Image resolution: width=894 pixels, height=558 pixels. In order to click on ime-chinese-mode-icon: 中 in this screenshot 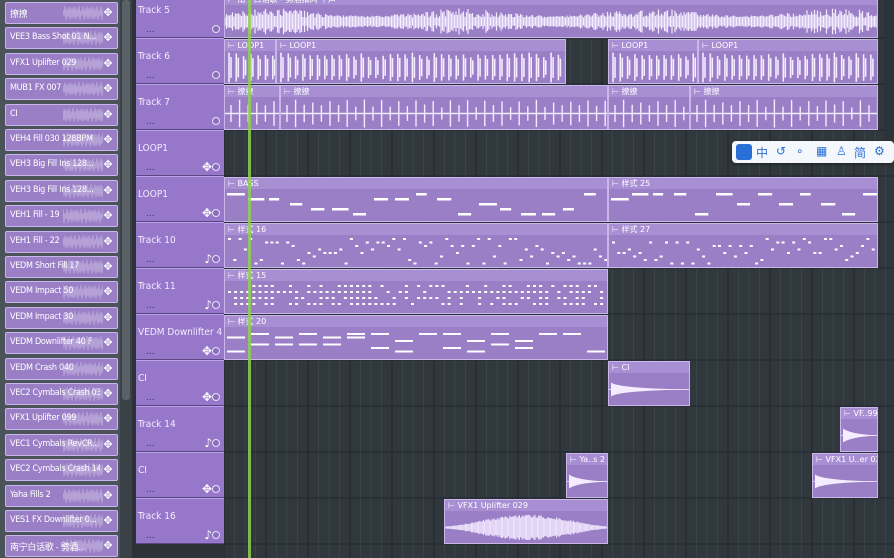, I will do `click(762, 152)`.